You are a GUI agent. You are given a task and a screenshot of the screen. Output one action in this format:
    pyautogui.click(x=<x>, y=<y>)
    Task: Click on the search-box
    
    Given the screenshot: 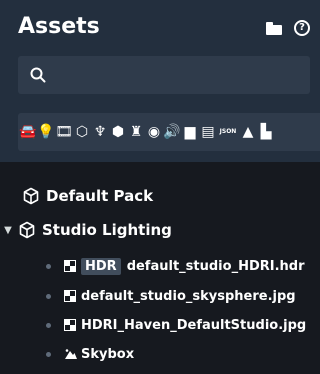 What is the action you would take?
    pyautogui.click(x=164, y=75)
    